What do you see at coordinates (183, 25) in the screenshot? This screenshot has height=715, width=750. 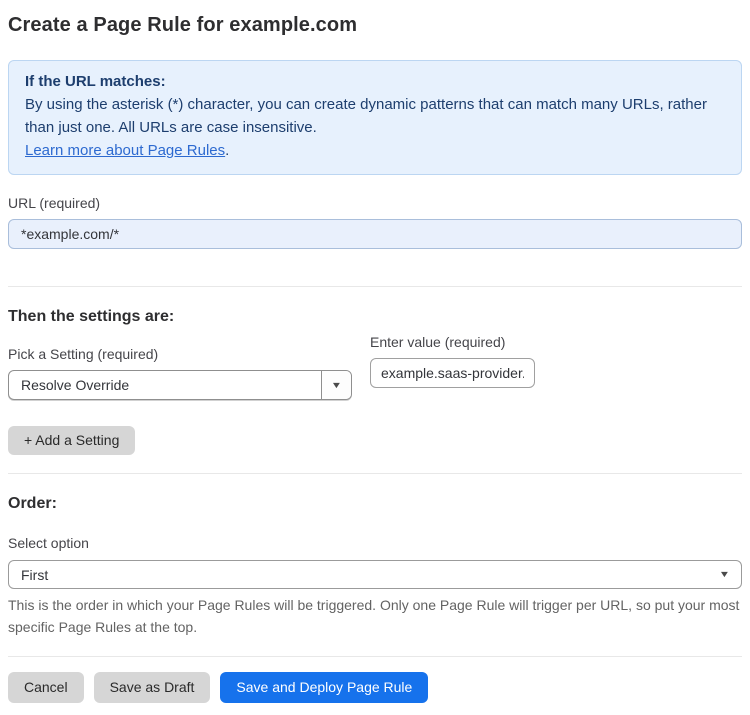 I see `page-title: Create a Page Rule for example.com` at bounding box center [183, 25].